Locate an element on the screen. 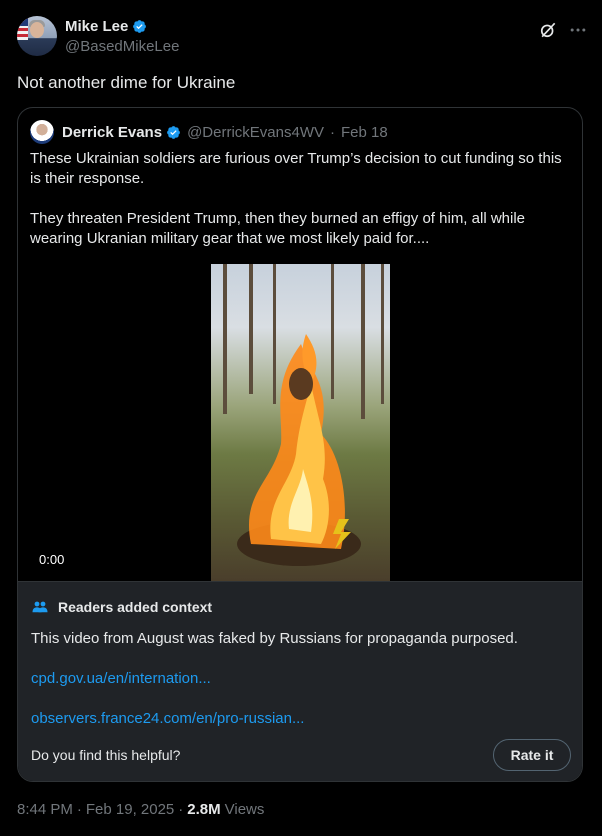 This screenshot has height=836, width=602. community-note-title-text: Readers added context is located at coordinates (135, 607).